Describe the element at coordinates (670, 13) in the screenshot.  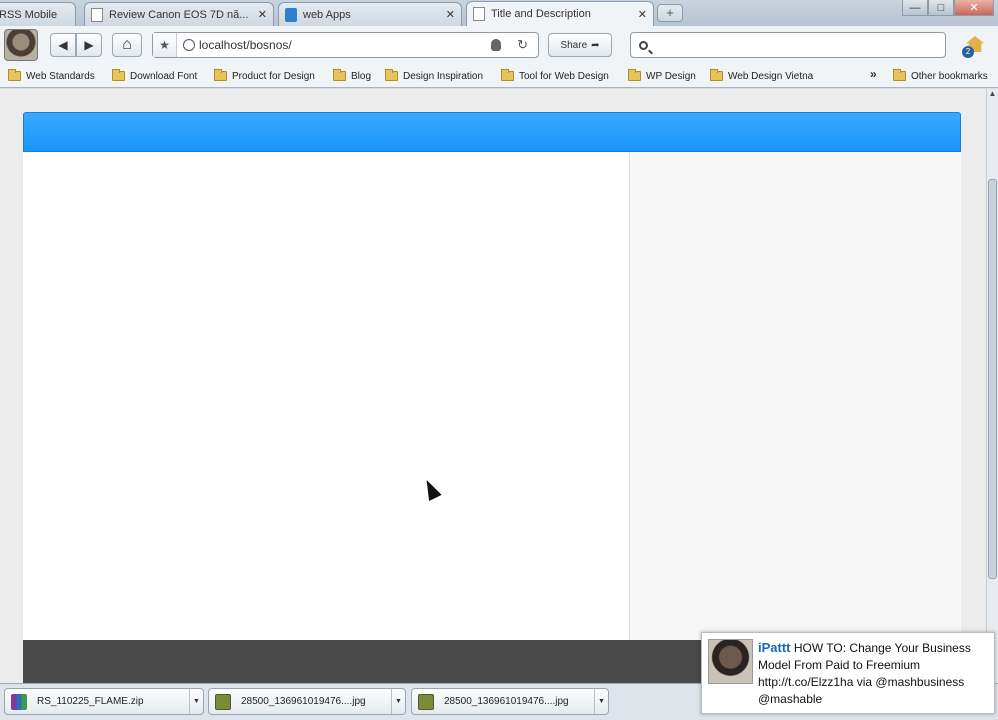
I see `new-tab-button: +` at that location.